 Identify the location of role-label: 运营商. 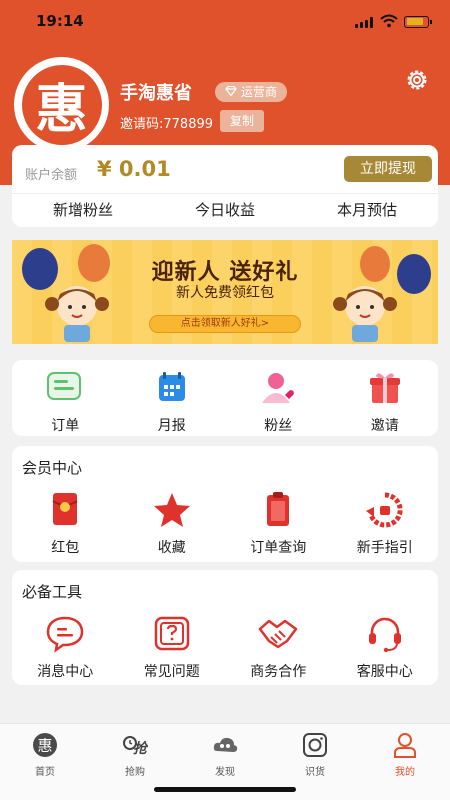
(259, 92).